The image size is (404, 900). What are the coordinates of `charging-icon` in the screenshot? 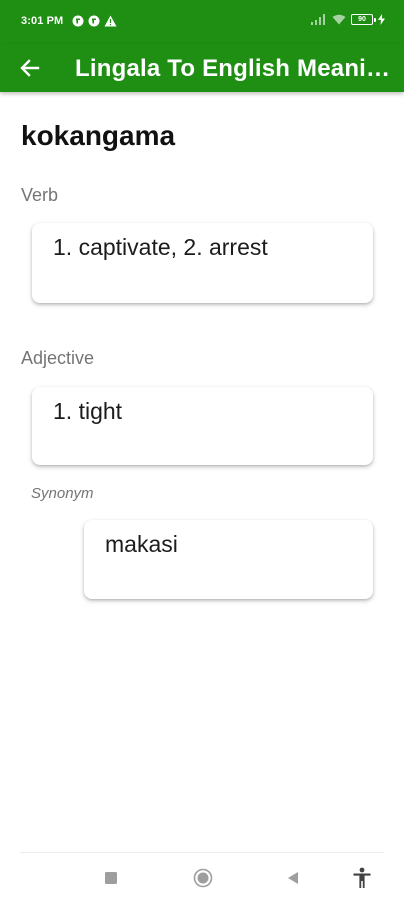 It's located at (381, 19).